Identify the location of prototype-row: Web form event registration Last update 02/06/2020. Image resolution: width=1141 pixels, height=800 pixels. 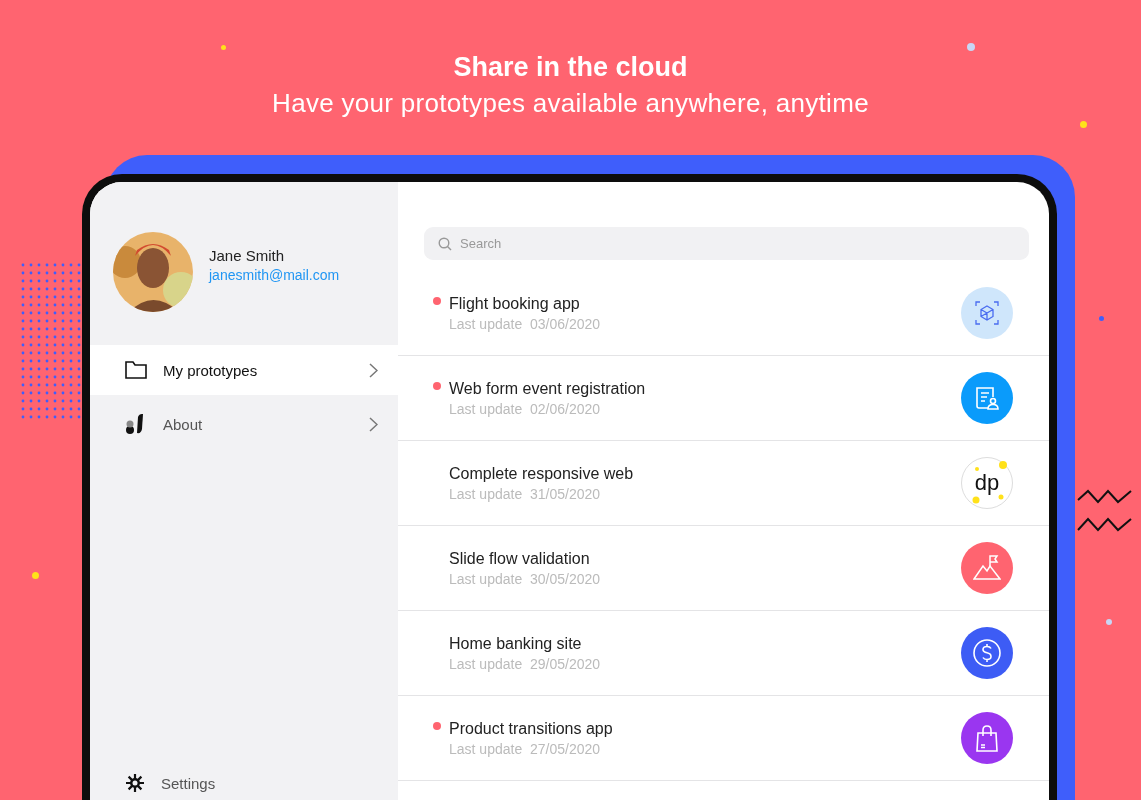
(723, 398).